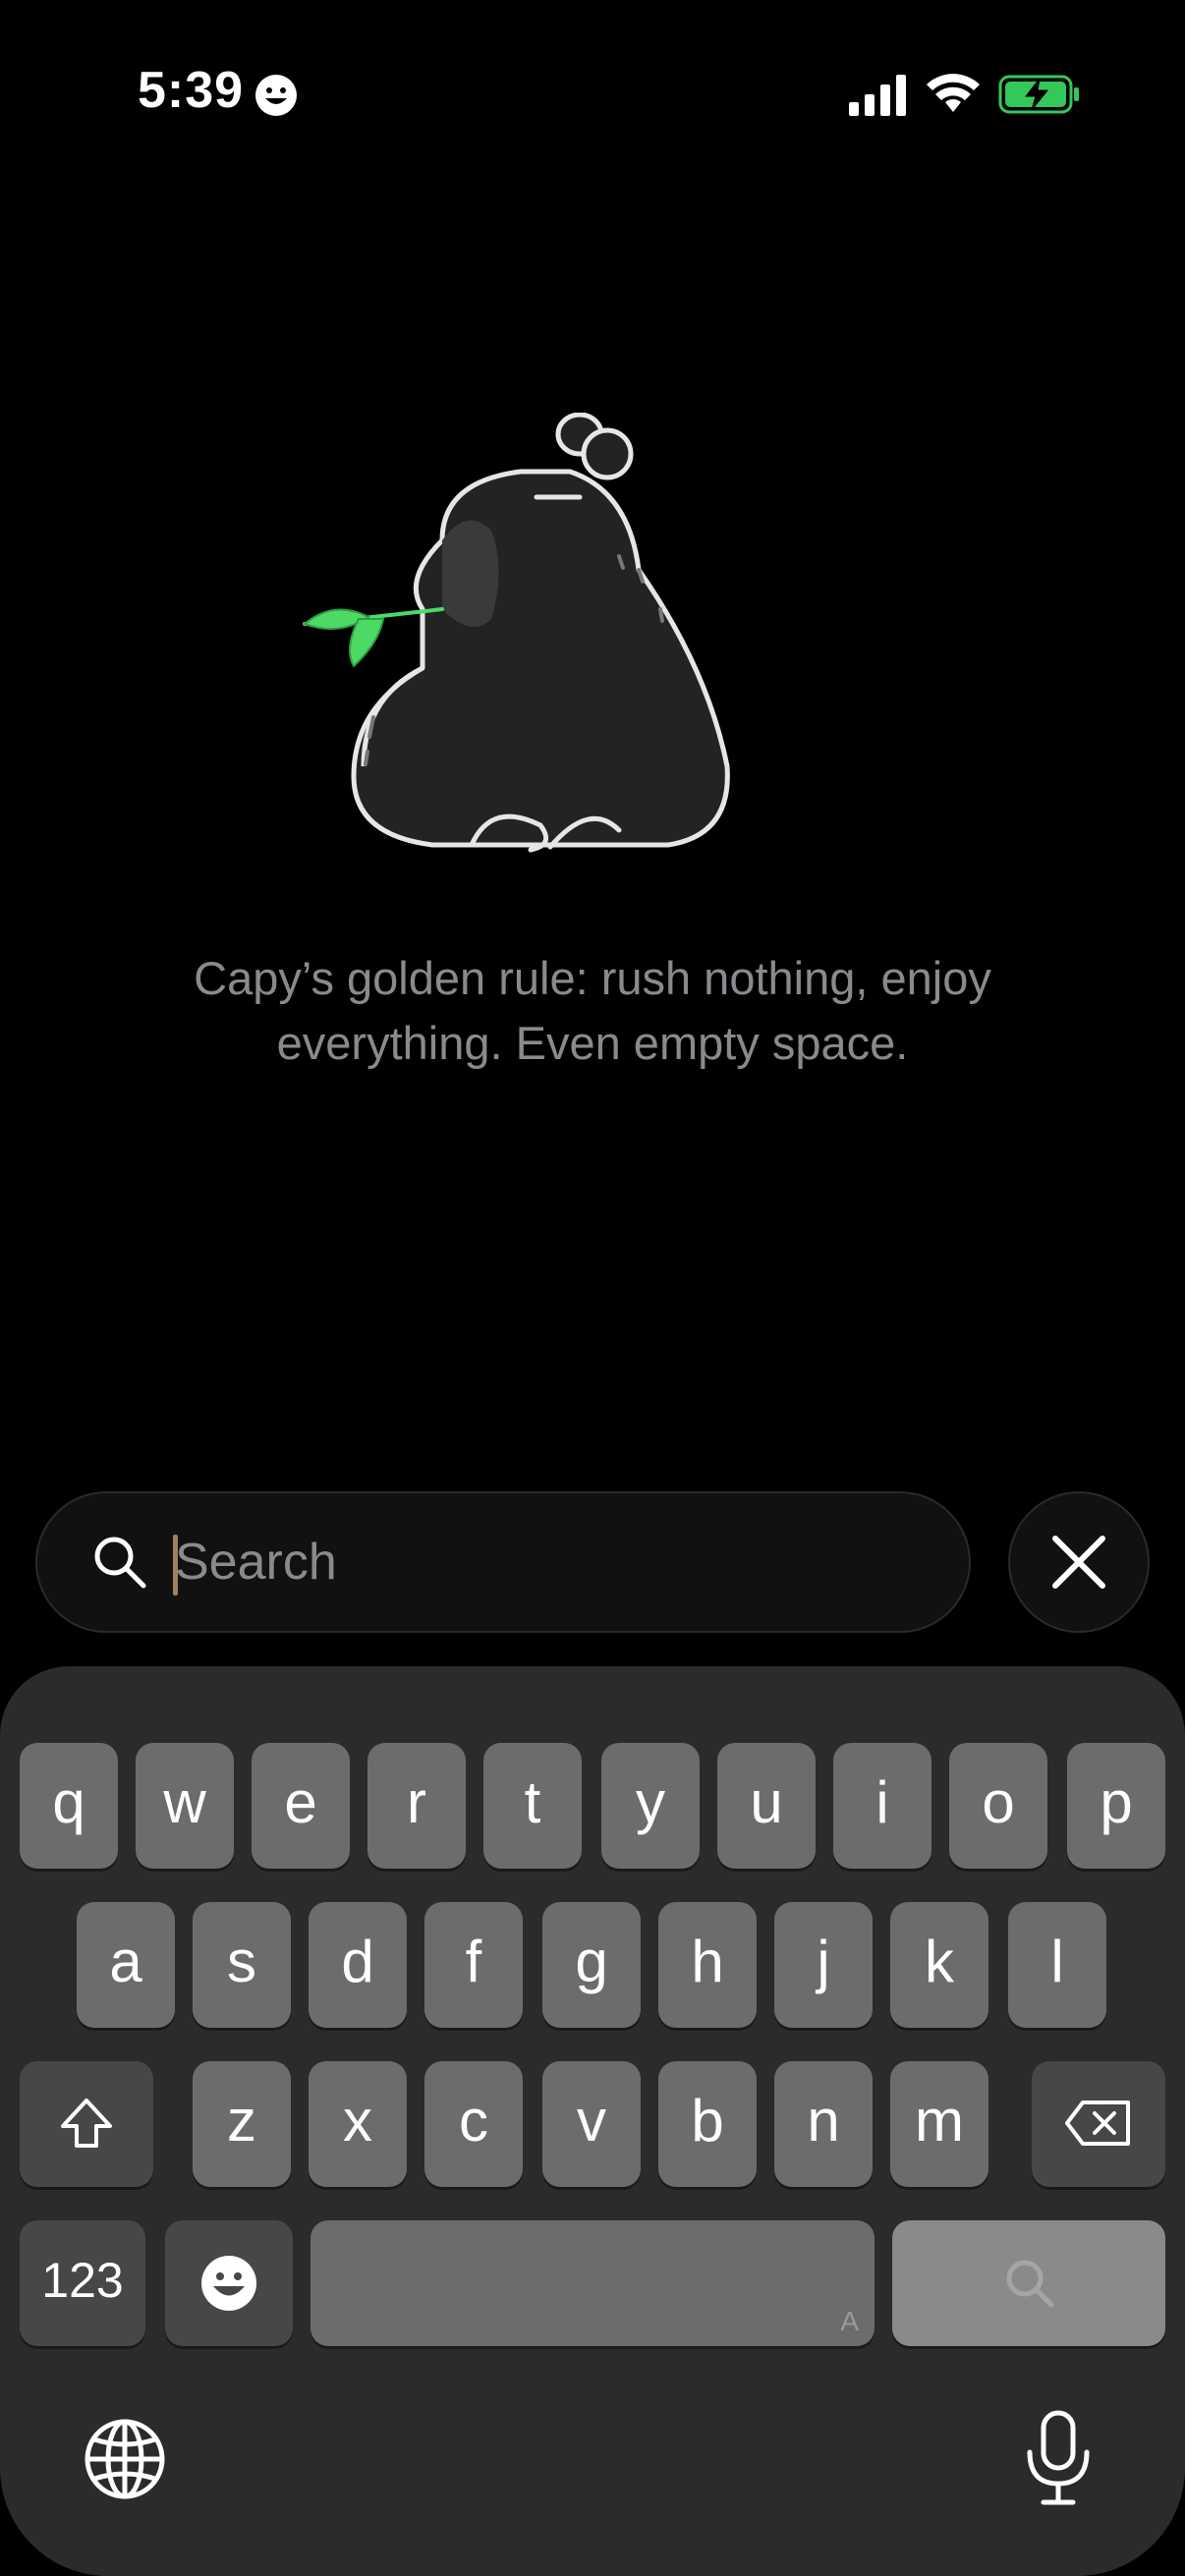 The width and height of the screenshot is (1185, 2576). I want to click on close-icon, so click(1079, 1562).